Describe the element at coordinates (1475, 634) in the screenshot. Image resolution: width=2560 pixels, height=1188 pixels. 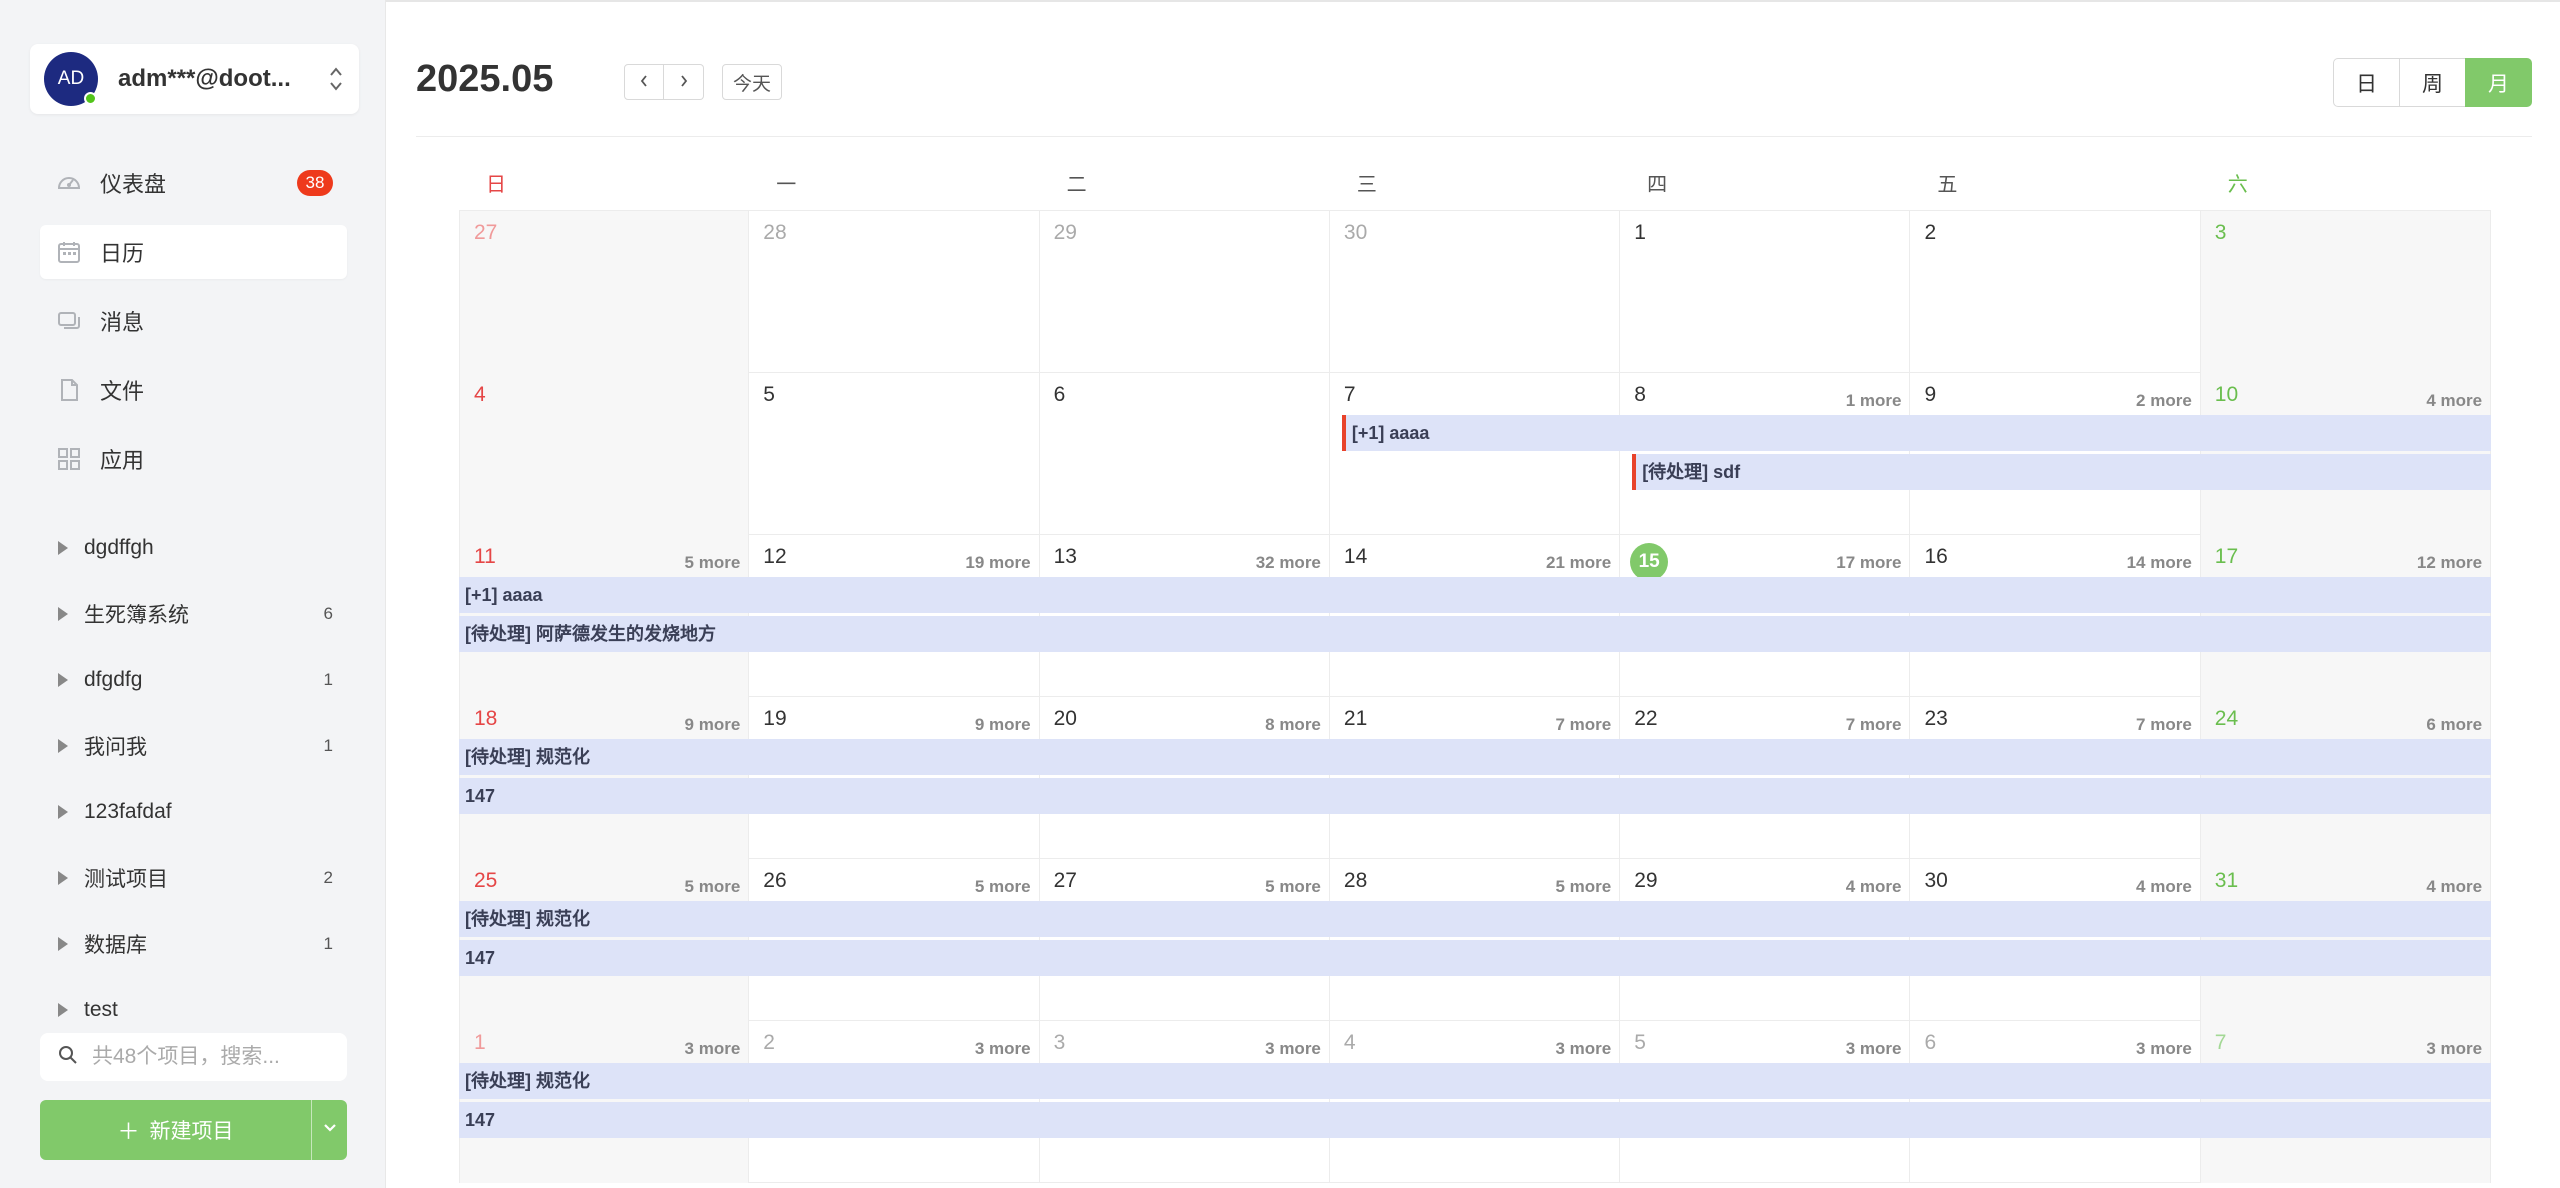
I see `calendar-event: [待处理] 阿萨德发生的发烧地方` at that location.